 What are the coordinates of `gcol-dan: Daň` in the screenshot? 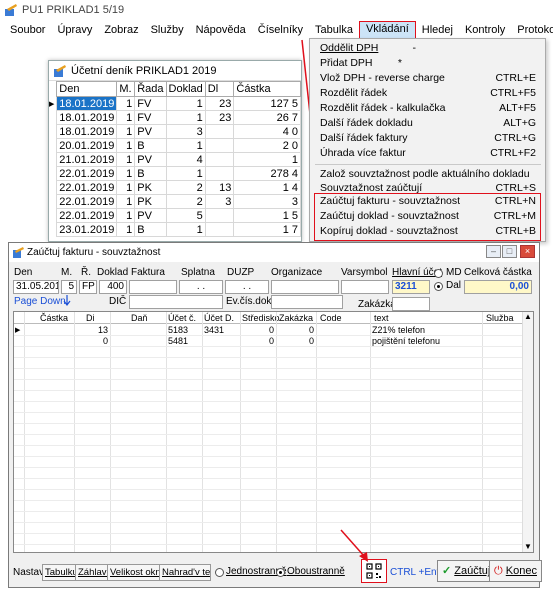 It's located at (139, 318).